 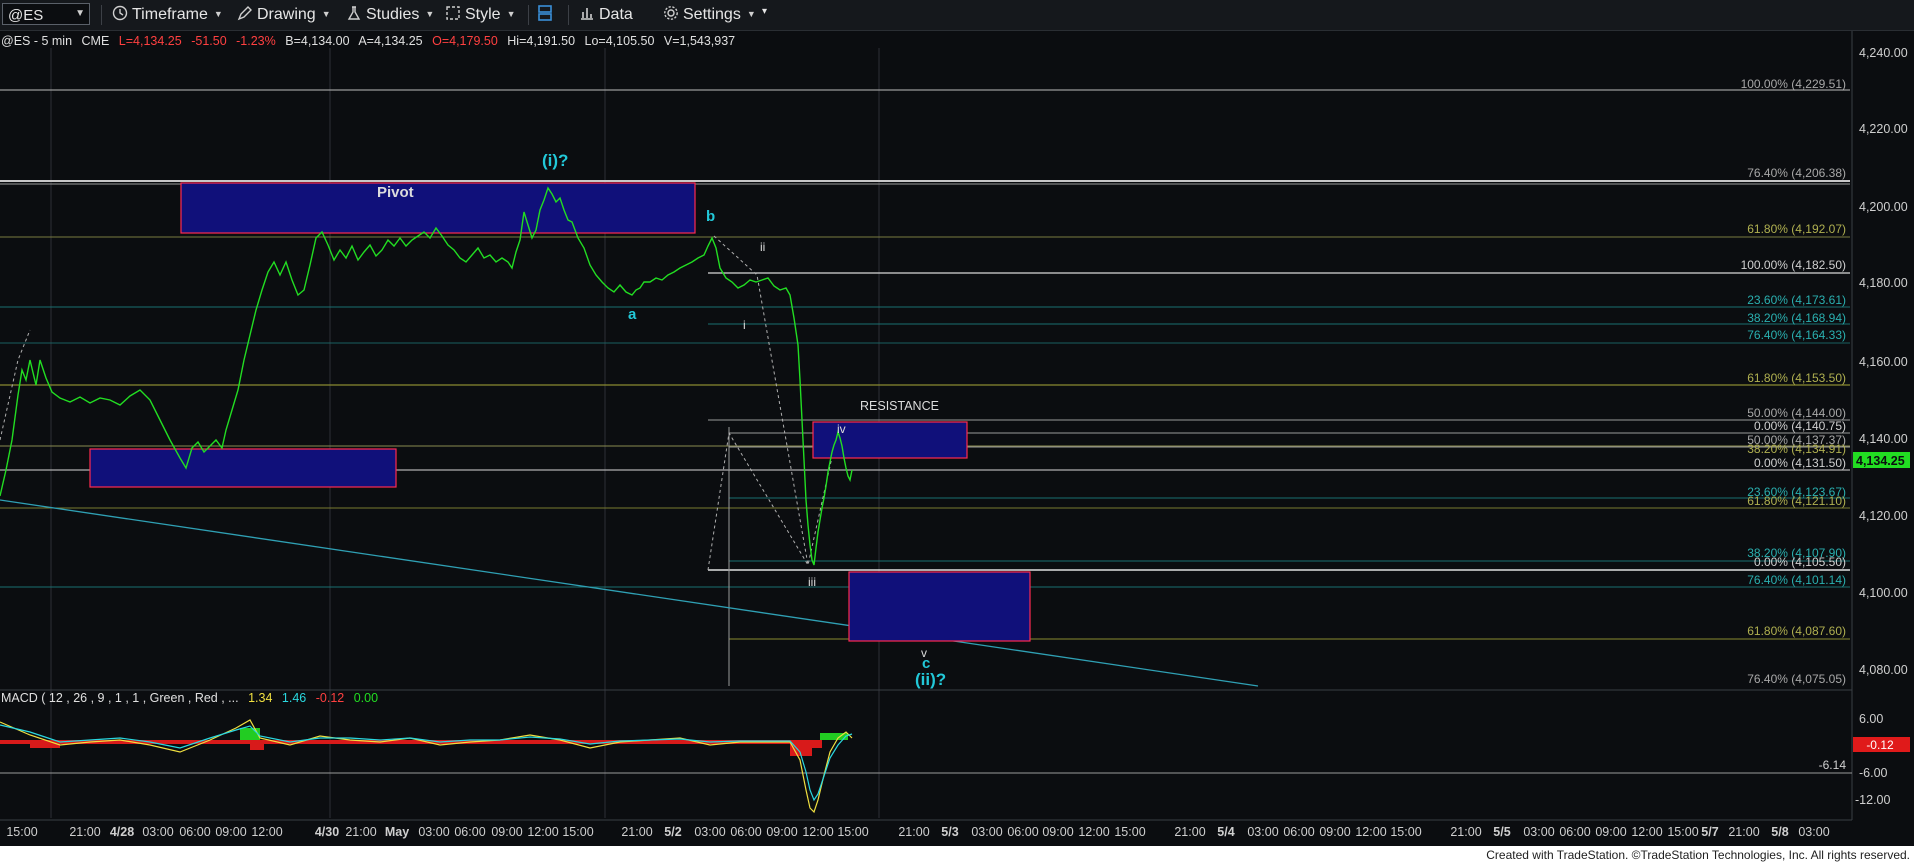 What do you see at coordinates (541, 41) in the screenshot?
I see `header-high: Hi=4,191.50` at bounding box center [541, 41].